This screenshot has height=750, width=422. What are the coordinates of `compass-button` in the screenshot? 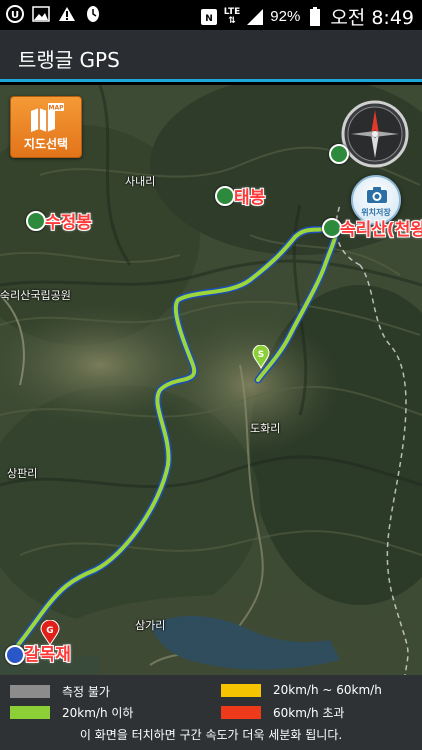 It's located at (375, 134).